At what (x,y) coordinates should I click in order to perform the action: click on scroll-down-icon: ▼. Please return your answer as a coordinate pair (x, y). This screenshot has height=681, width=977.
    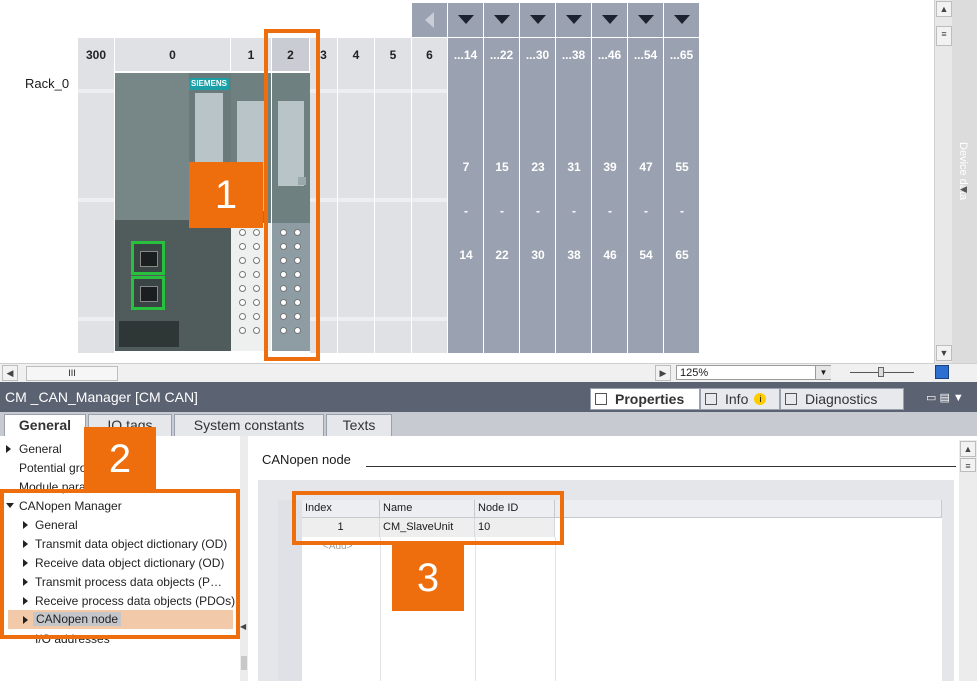
    Looking at the image, I should click on (944, 353).